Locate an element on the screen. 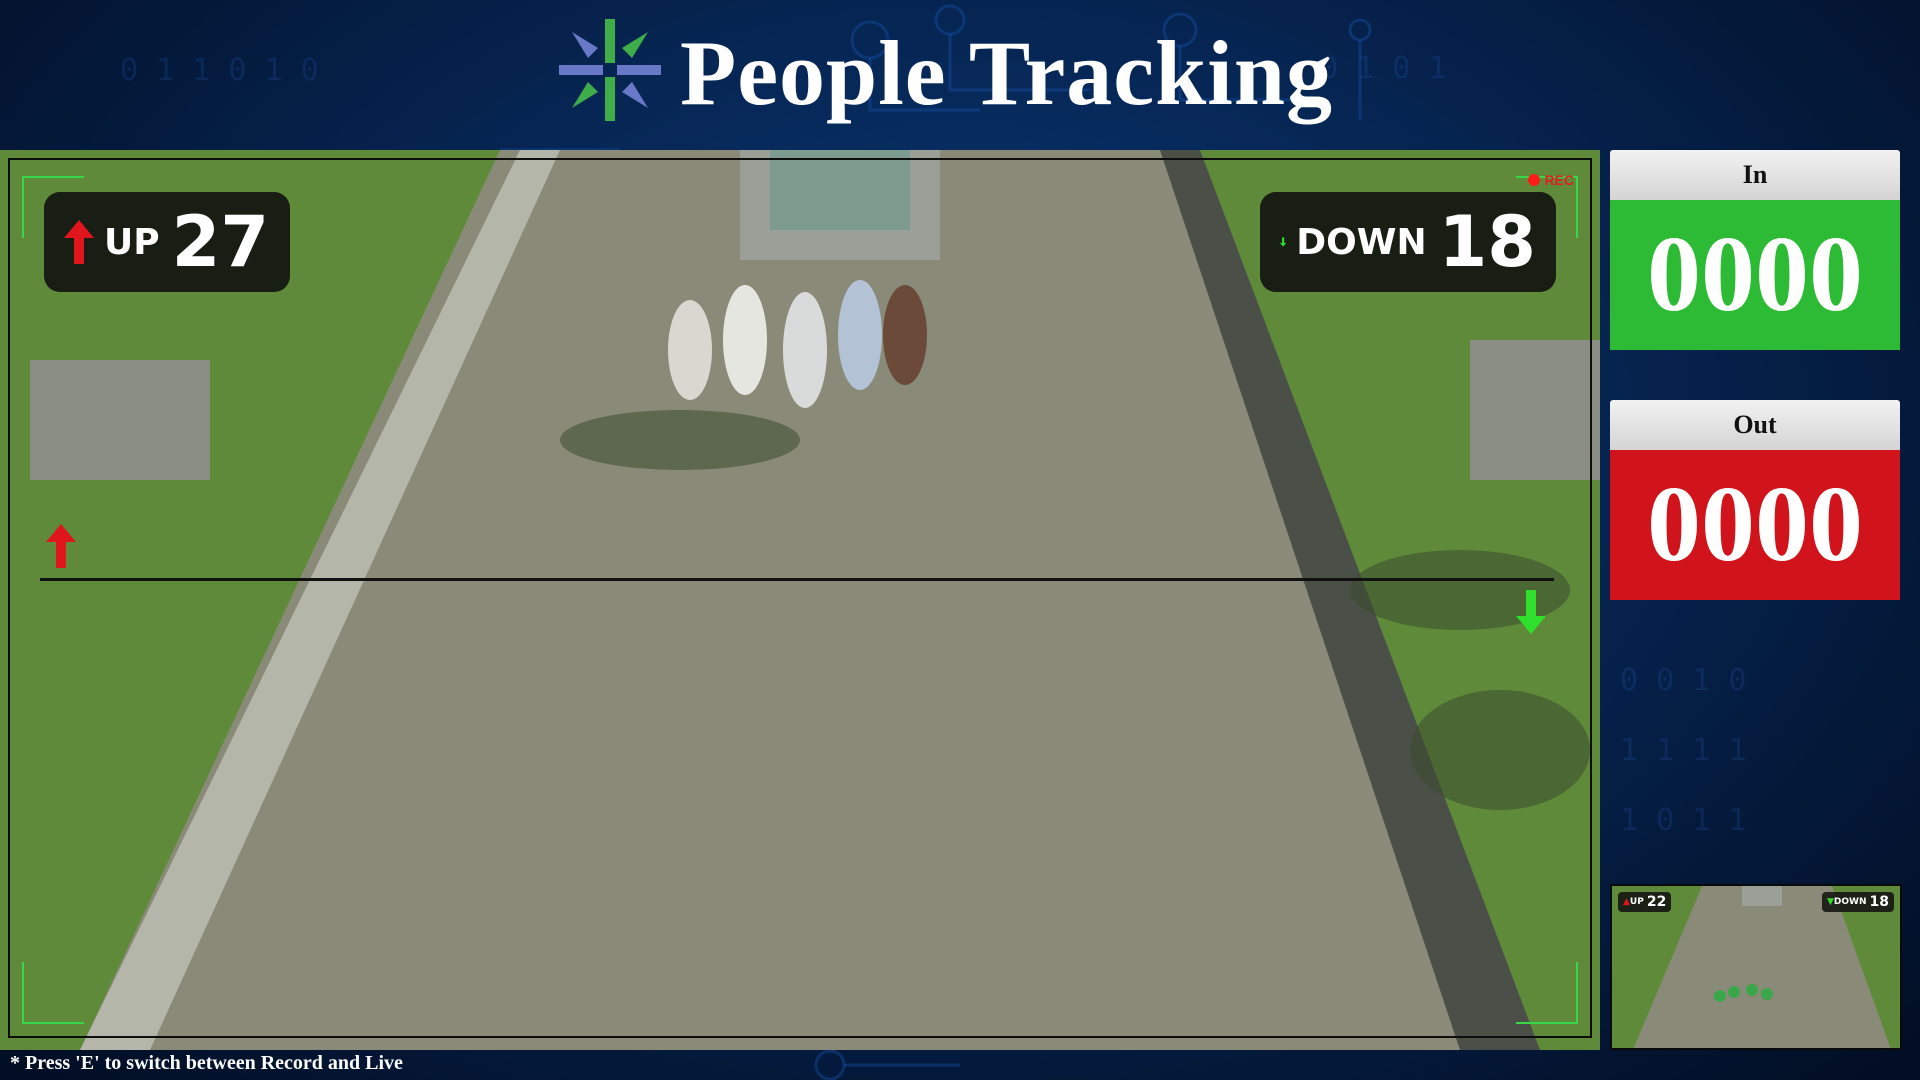 The height and width of the screenshot is (1080, 1920). down-label: DOWN is located at coordinates (1361, 242).